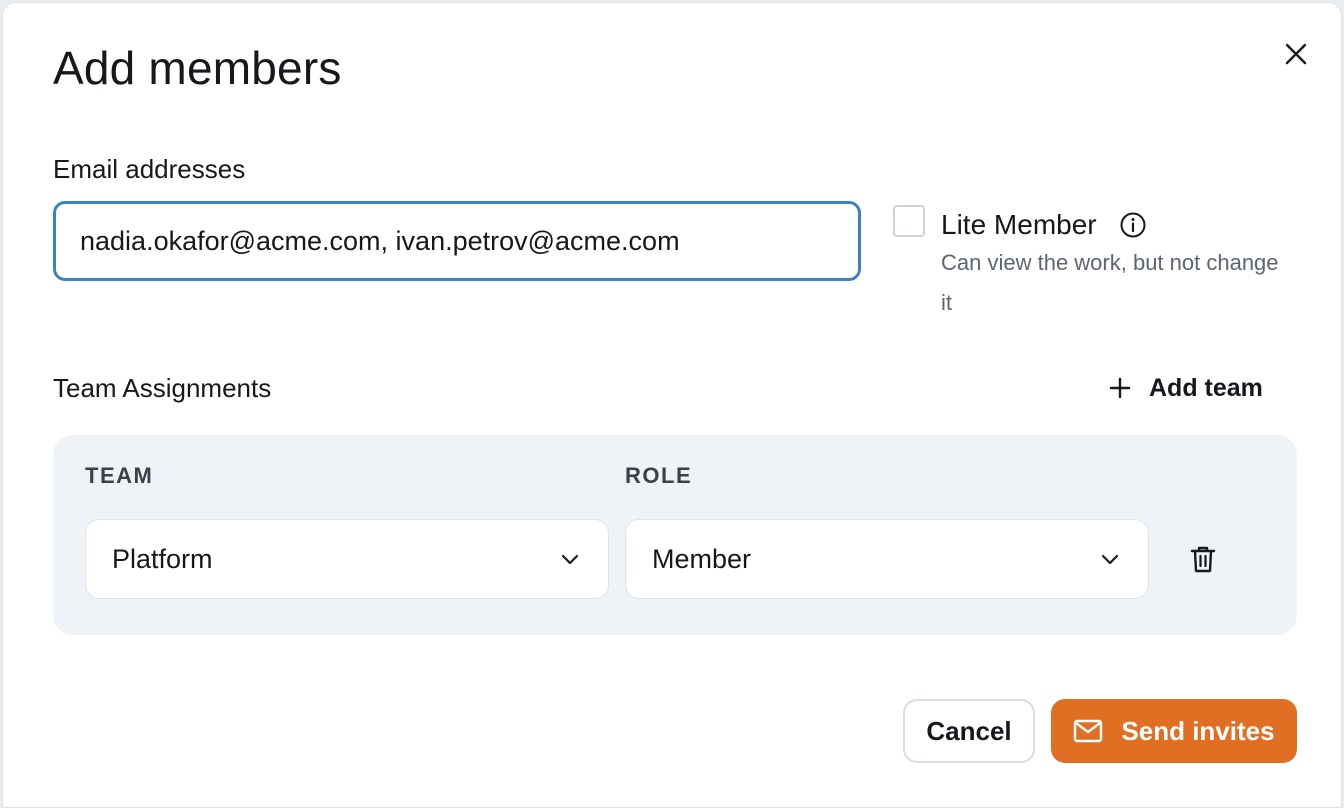  I want to click on send-invites-button: Send invites, so click(1174, 731).